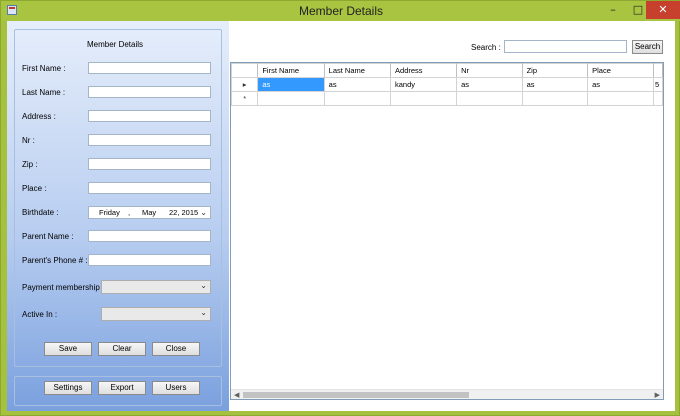  Describe the element at coordinates (176, 388) in the screenshot. I see `users-button: Users` at that location.